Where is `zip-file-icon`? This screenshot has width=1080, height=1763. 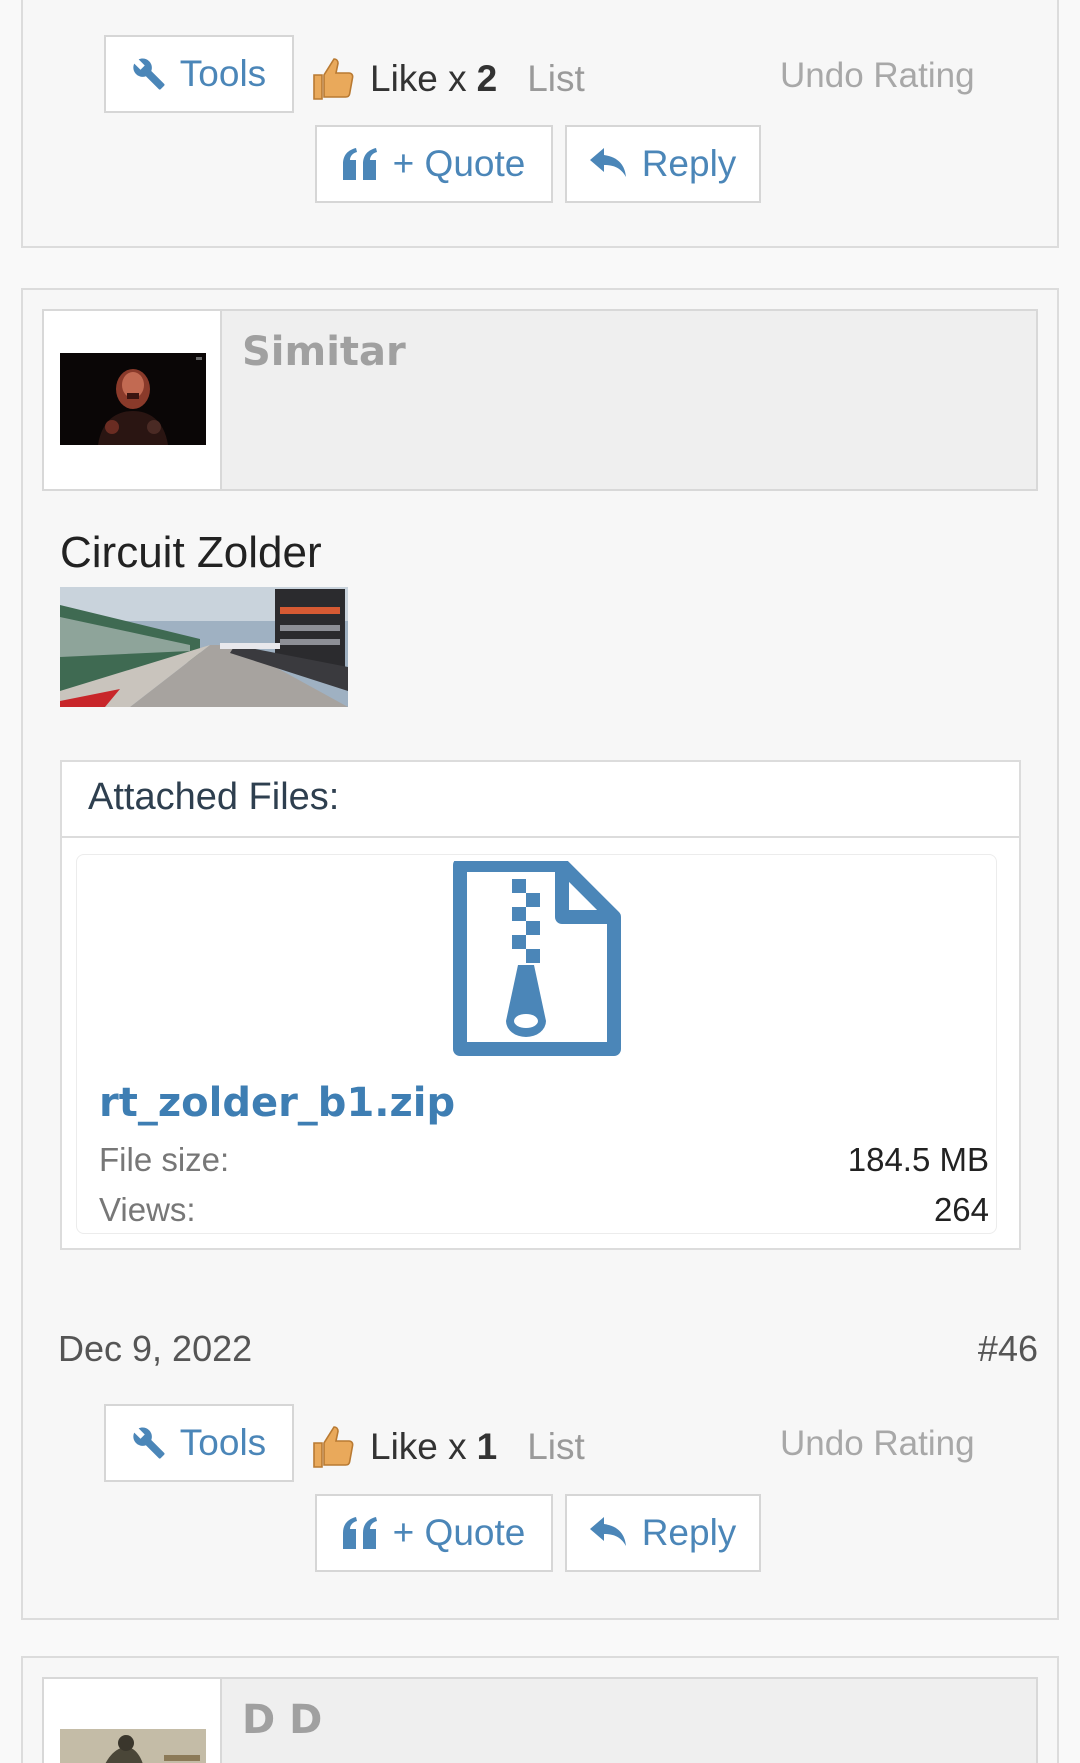
zip-file-icon is located at coordinates (537, 959).